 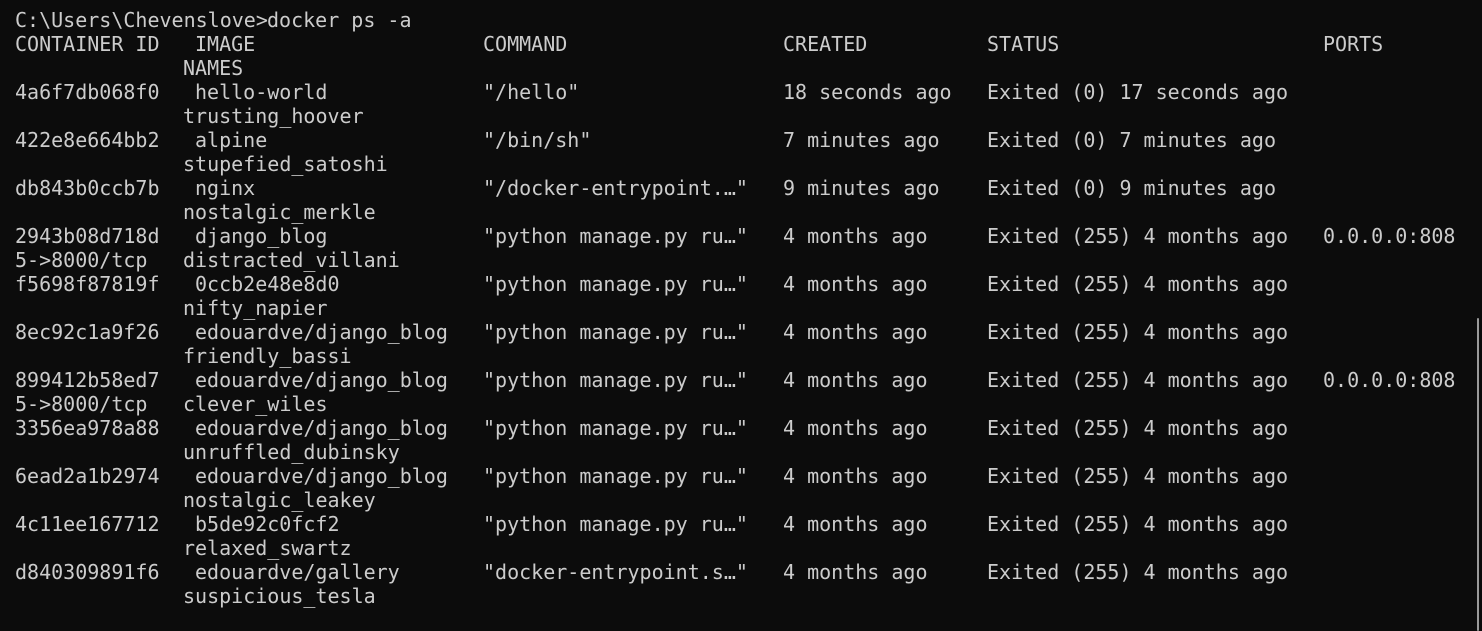 I want to click on header-created: CREATED, so click(x=825, y=44).